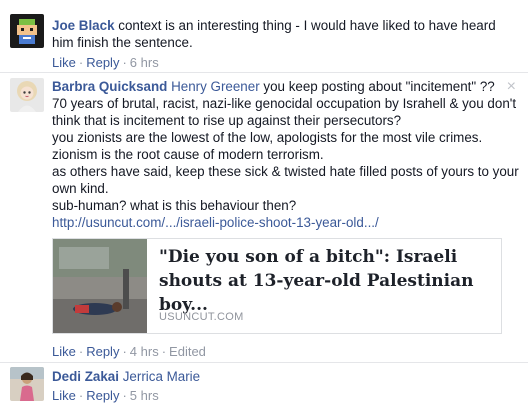 This screenshot has height=403, width=528. I want to click on edited-label: Edited, so click(187, 351).